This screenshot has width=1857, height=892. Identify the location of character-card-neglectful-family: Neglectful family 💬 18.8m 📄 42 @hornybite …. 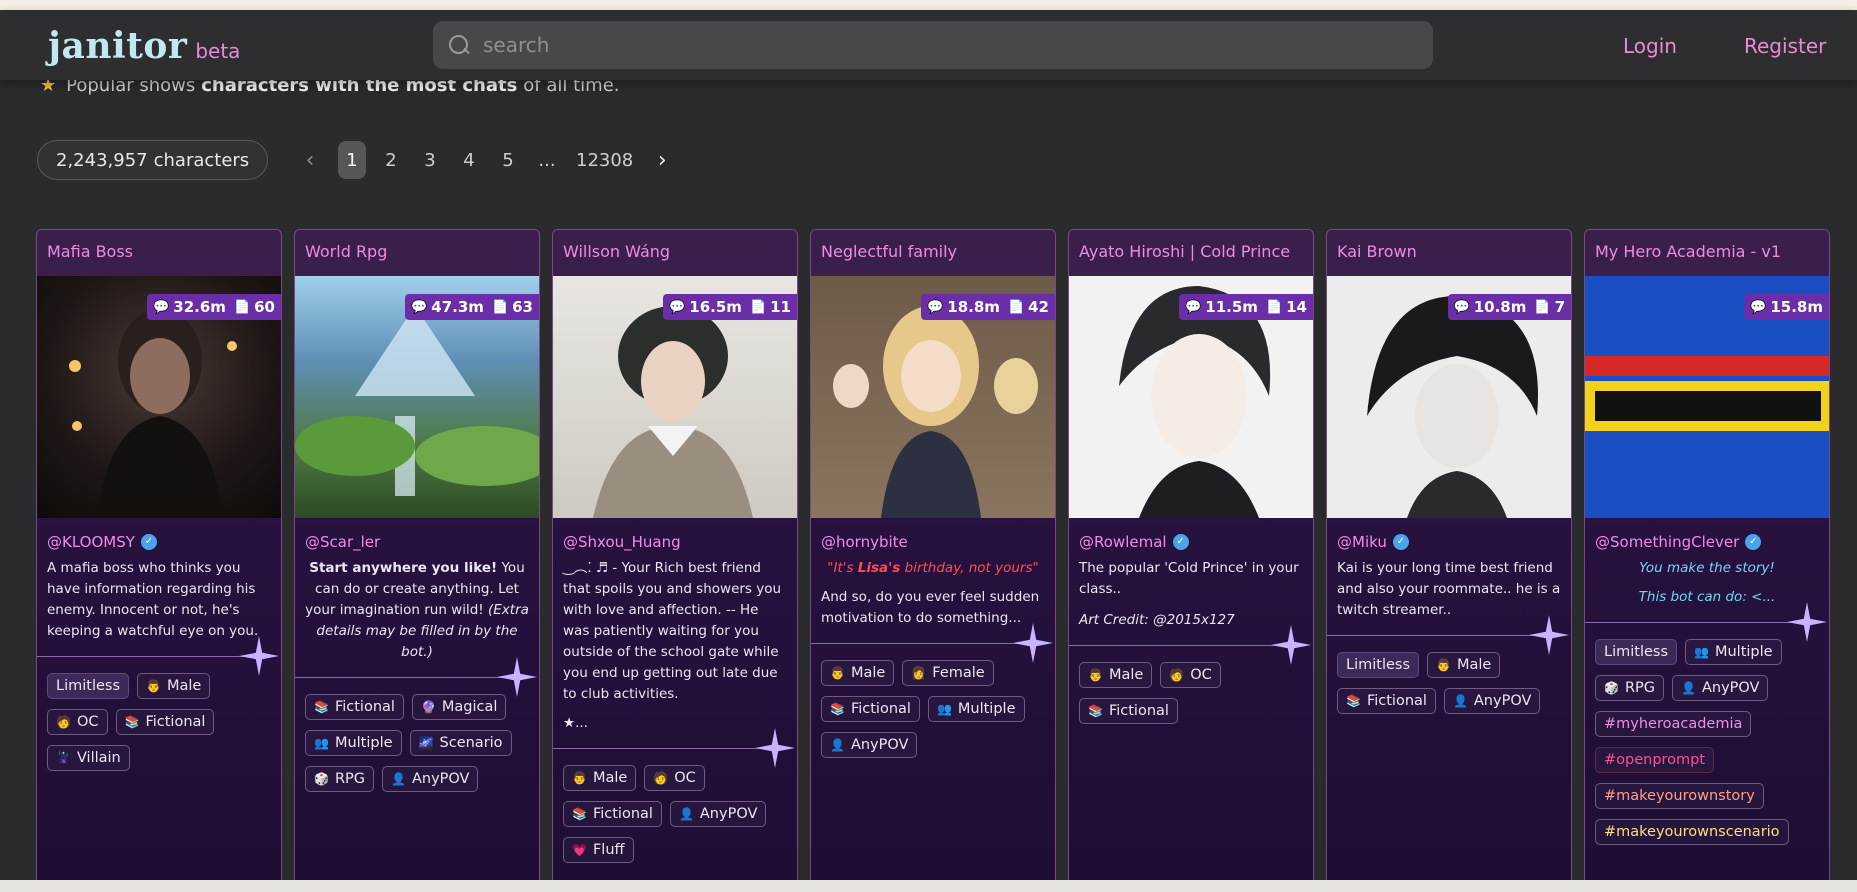
(933, 560).